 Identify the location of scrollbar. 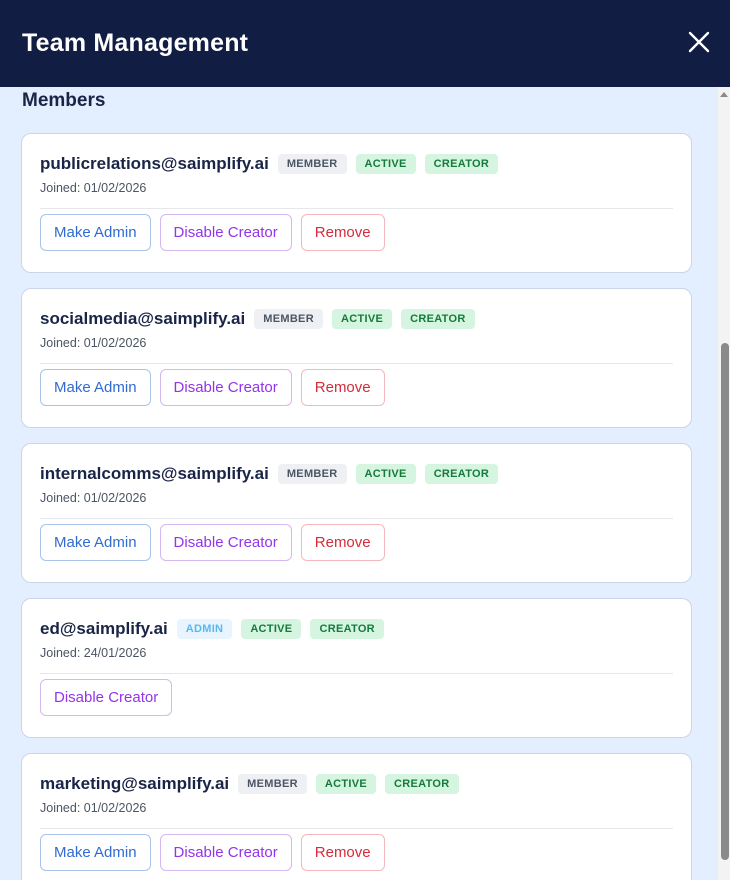
(724, 483).